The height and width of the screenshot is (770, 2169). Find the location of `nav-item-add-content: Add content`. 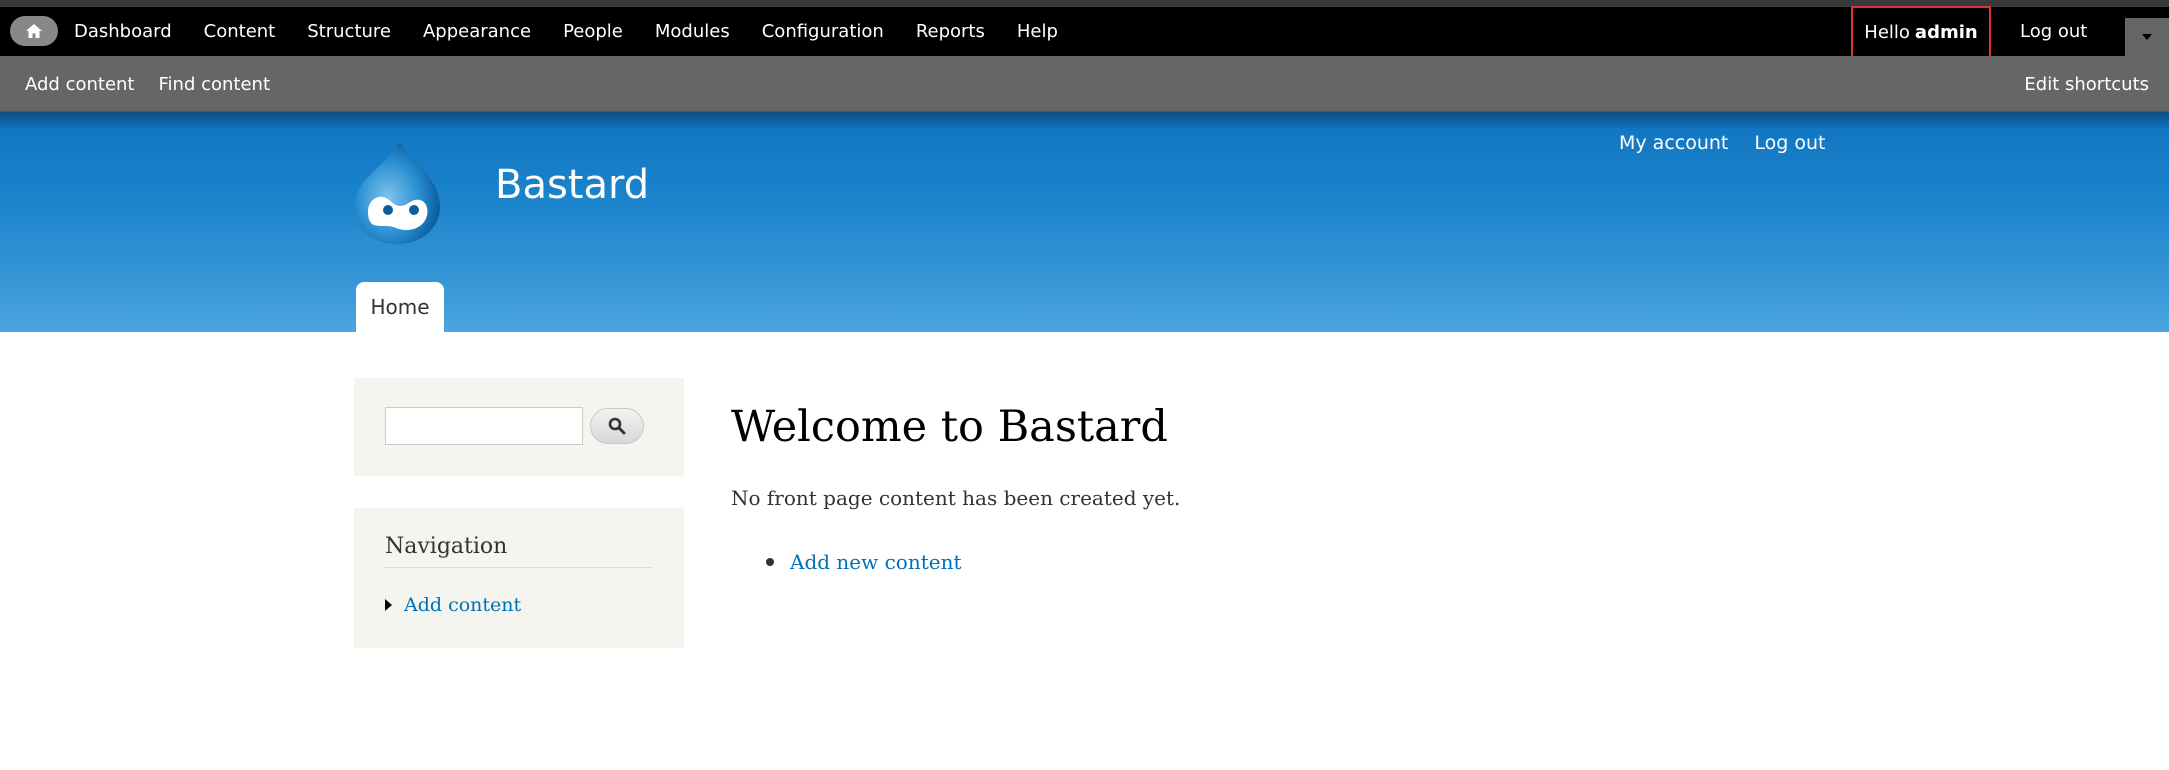

nav-item-add-content: Add content is located at coordinates (453, 605).